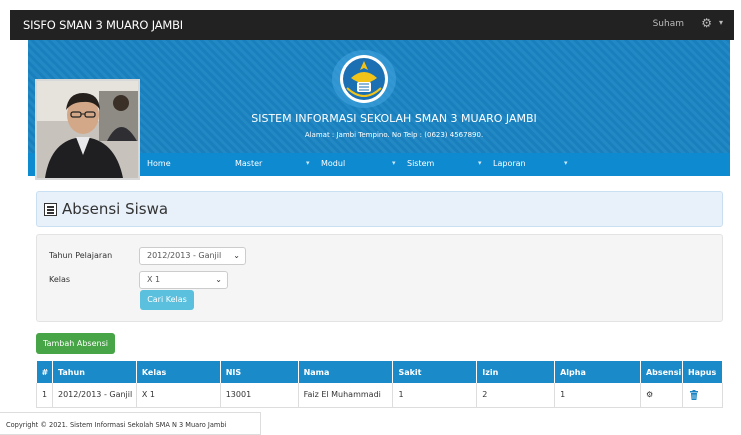 This screenshot has height=435, width=741. Describe the element at coordinates (178, 372) in the screenshot. I see `column-header: Kelas` at that location.